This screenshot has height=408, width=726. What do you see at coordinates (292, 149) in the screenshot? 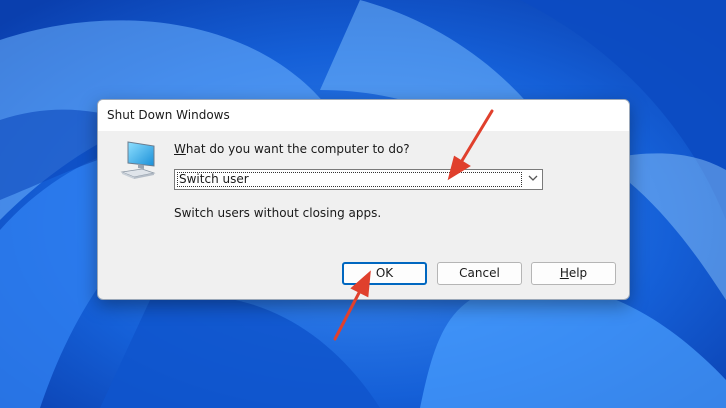
I see `dialog-prompt: What do you want the computer to do?` at bounding box center [292, 149].